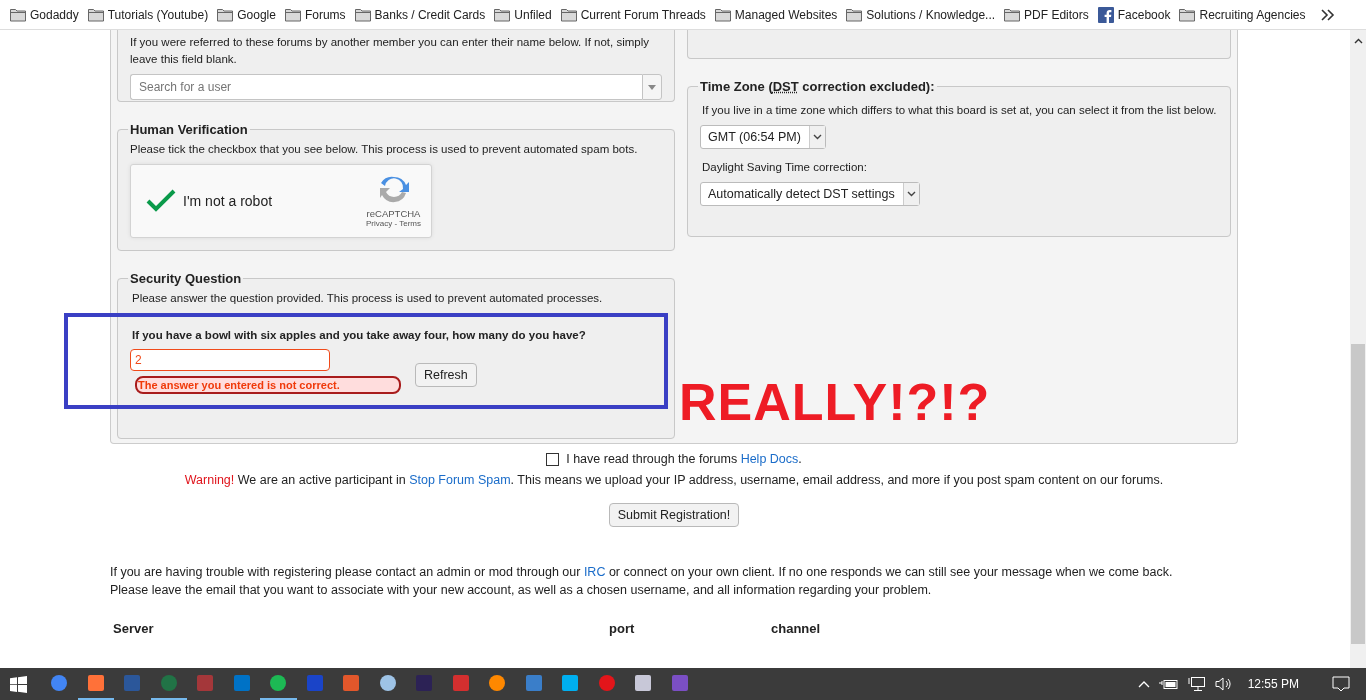 This screenshot has height=700, width=1366. Describe the element at coordinates (810, 194) in the screenshot. I see `dst-select: Automatically detect DST settings` at that location.